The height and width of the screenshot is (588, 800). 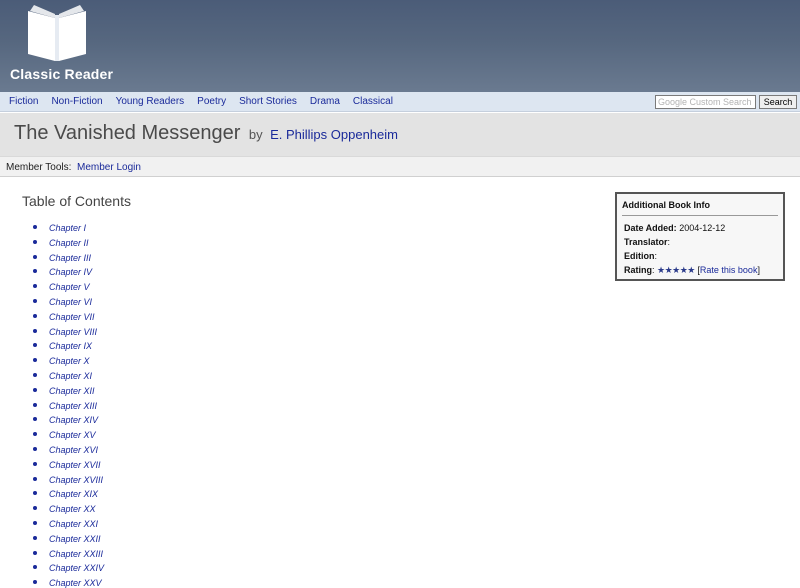 What do you see at coordinates (73, 524) in the screenshot?
I see `chapter-link: Chapter XXI` at bounding box center [73, 524].